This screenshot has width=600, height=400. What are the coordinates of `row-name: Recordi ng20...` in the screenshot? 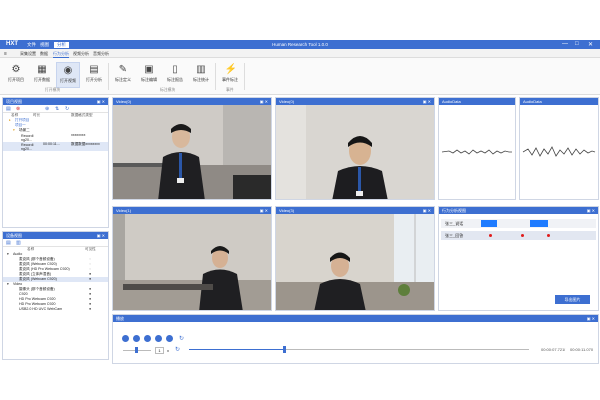 It's located at (27, 147).